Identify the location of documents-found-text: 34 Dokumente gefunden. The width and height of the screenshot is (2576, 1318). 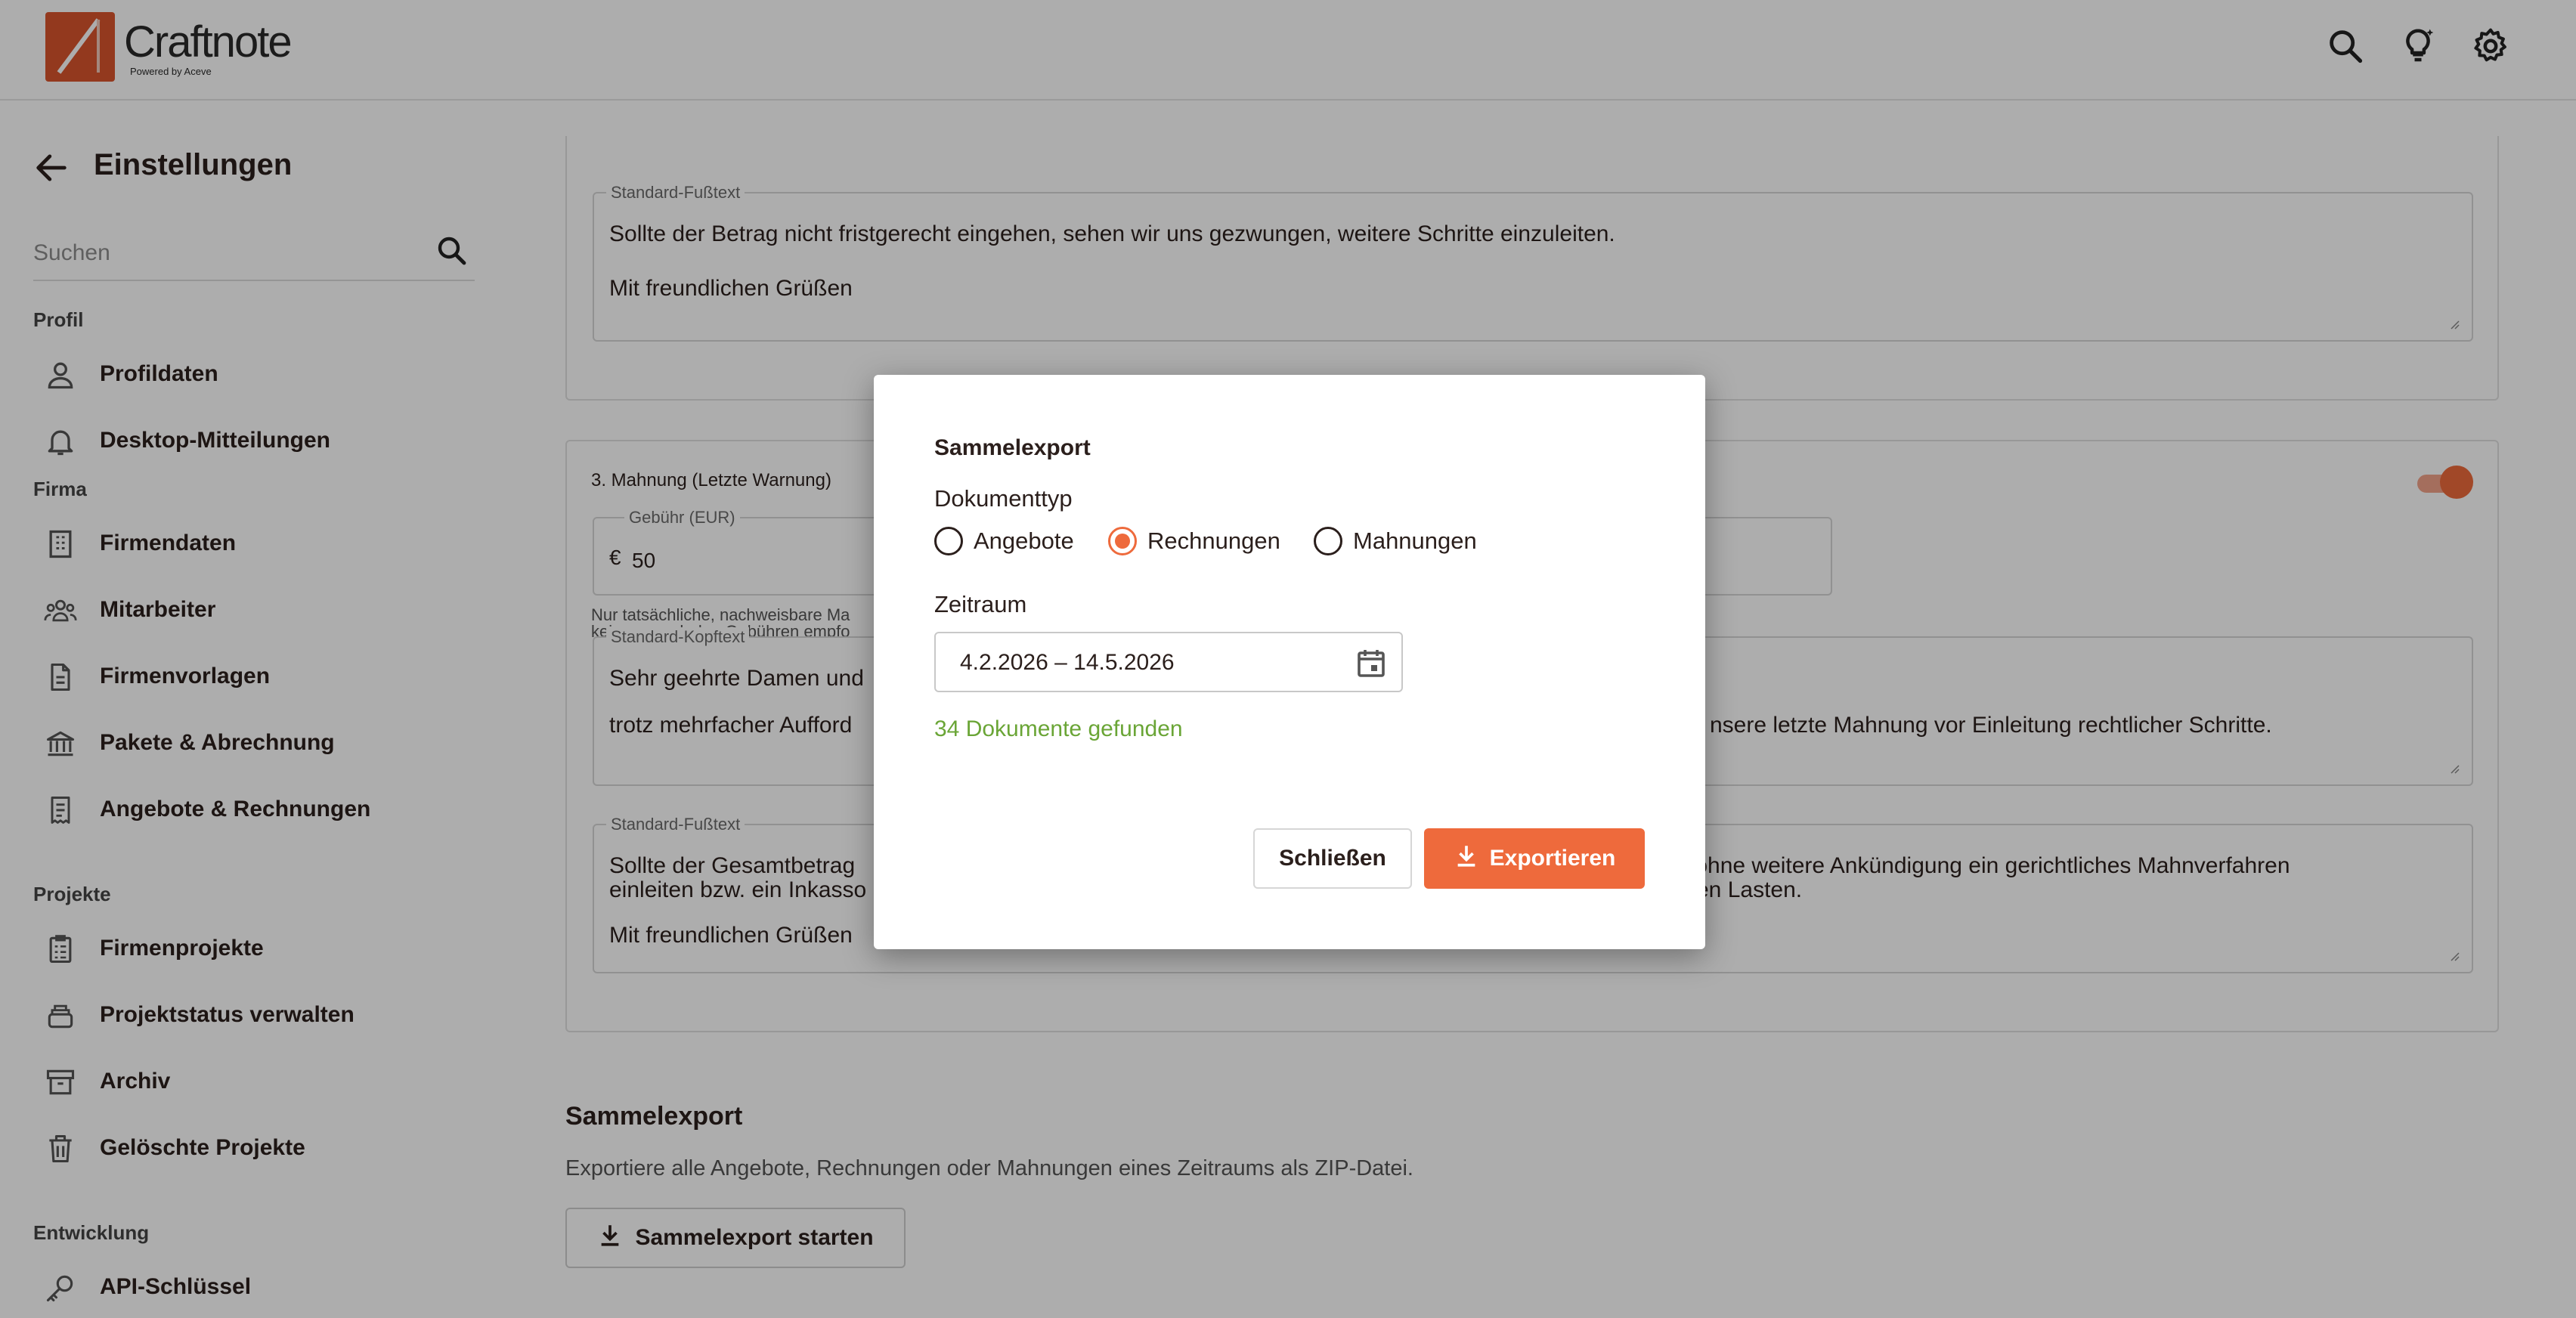
(1058, 729).